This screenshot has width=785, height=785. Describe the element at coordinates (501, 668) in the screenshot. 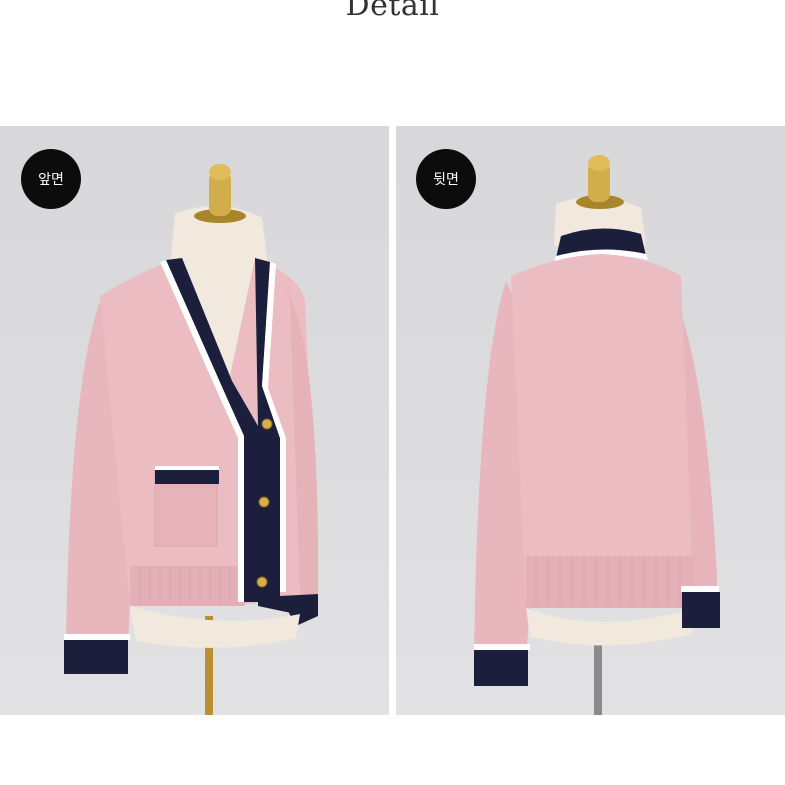

I see `back-left-cuff` at that location.